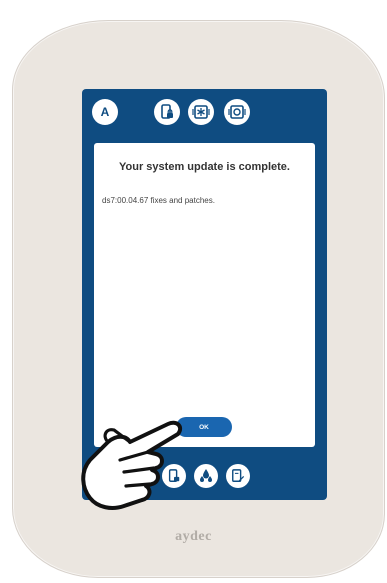 The width and height of the screenshot is (387, 583). What do you see at coordinates (237, 112) in the screenshot?
I see `camera-frame-icon` at bounding box center [237, 112].